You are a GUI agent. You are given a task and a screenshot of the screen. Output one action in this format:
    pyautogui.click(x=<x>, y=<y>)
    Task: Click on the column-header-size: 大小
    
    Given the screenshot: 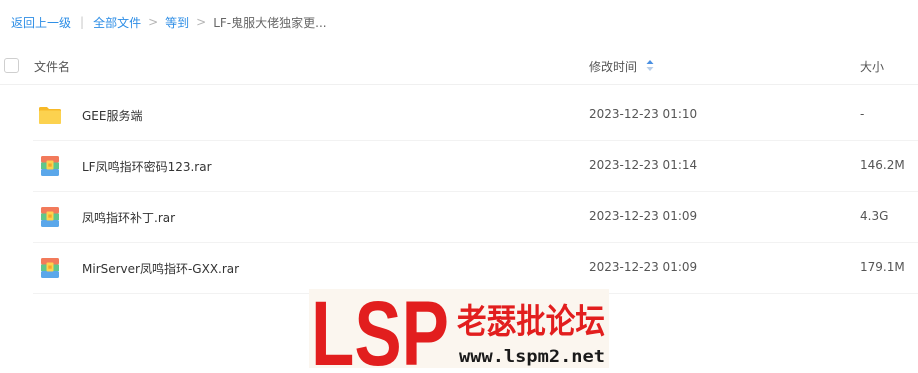 What is the action you would take?
    pyautogui.click(x=872, y=67)
    